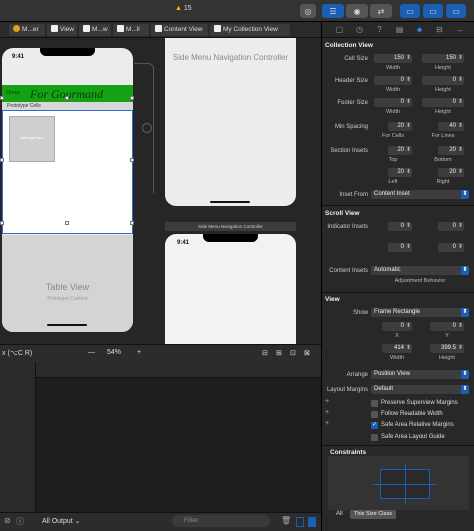 The width and height of the screenshot is (474, 531). Describe the element at coordinates (279, 353) in the screenshot. I see `align-icon: ⊞` at that location.